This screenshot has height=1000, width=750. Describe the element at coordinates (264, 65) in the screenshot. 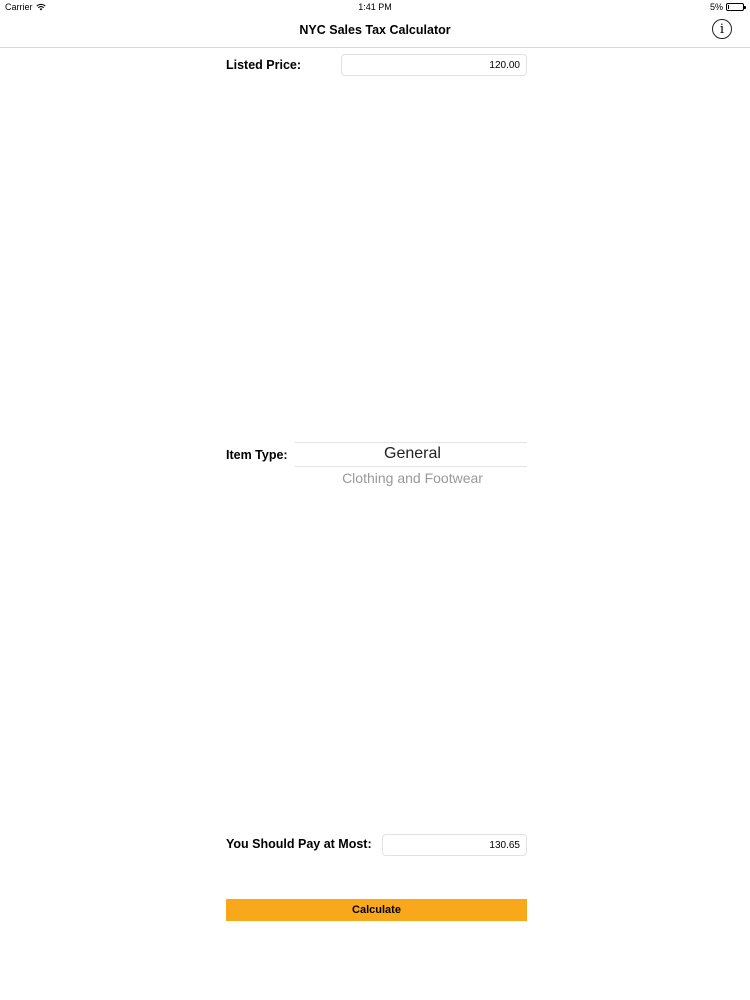

I see `listed-price-label: Listed Price:` at that location.